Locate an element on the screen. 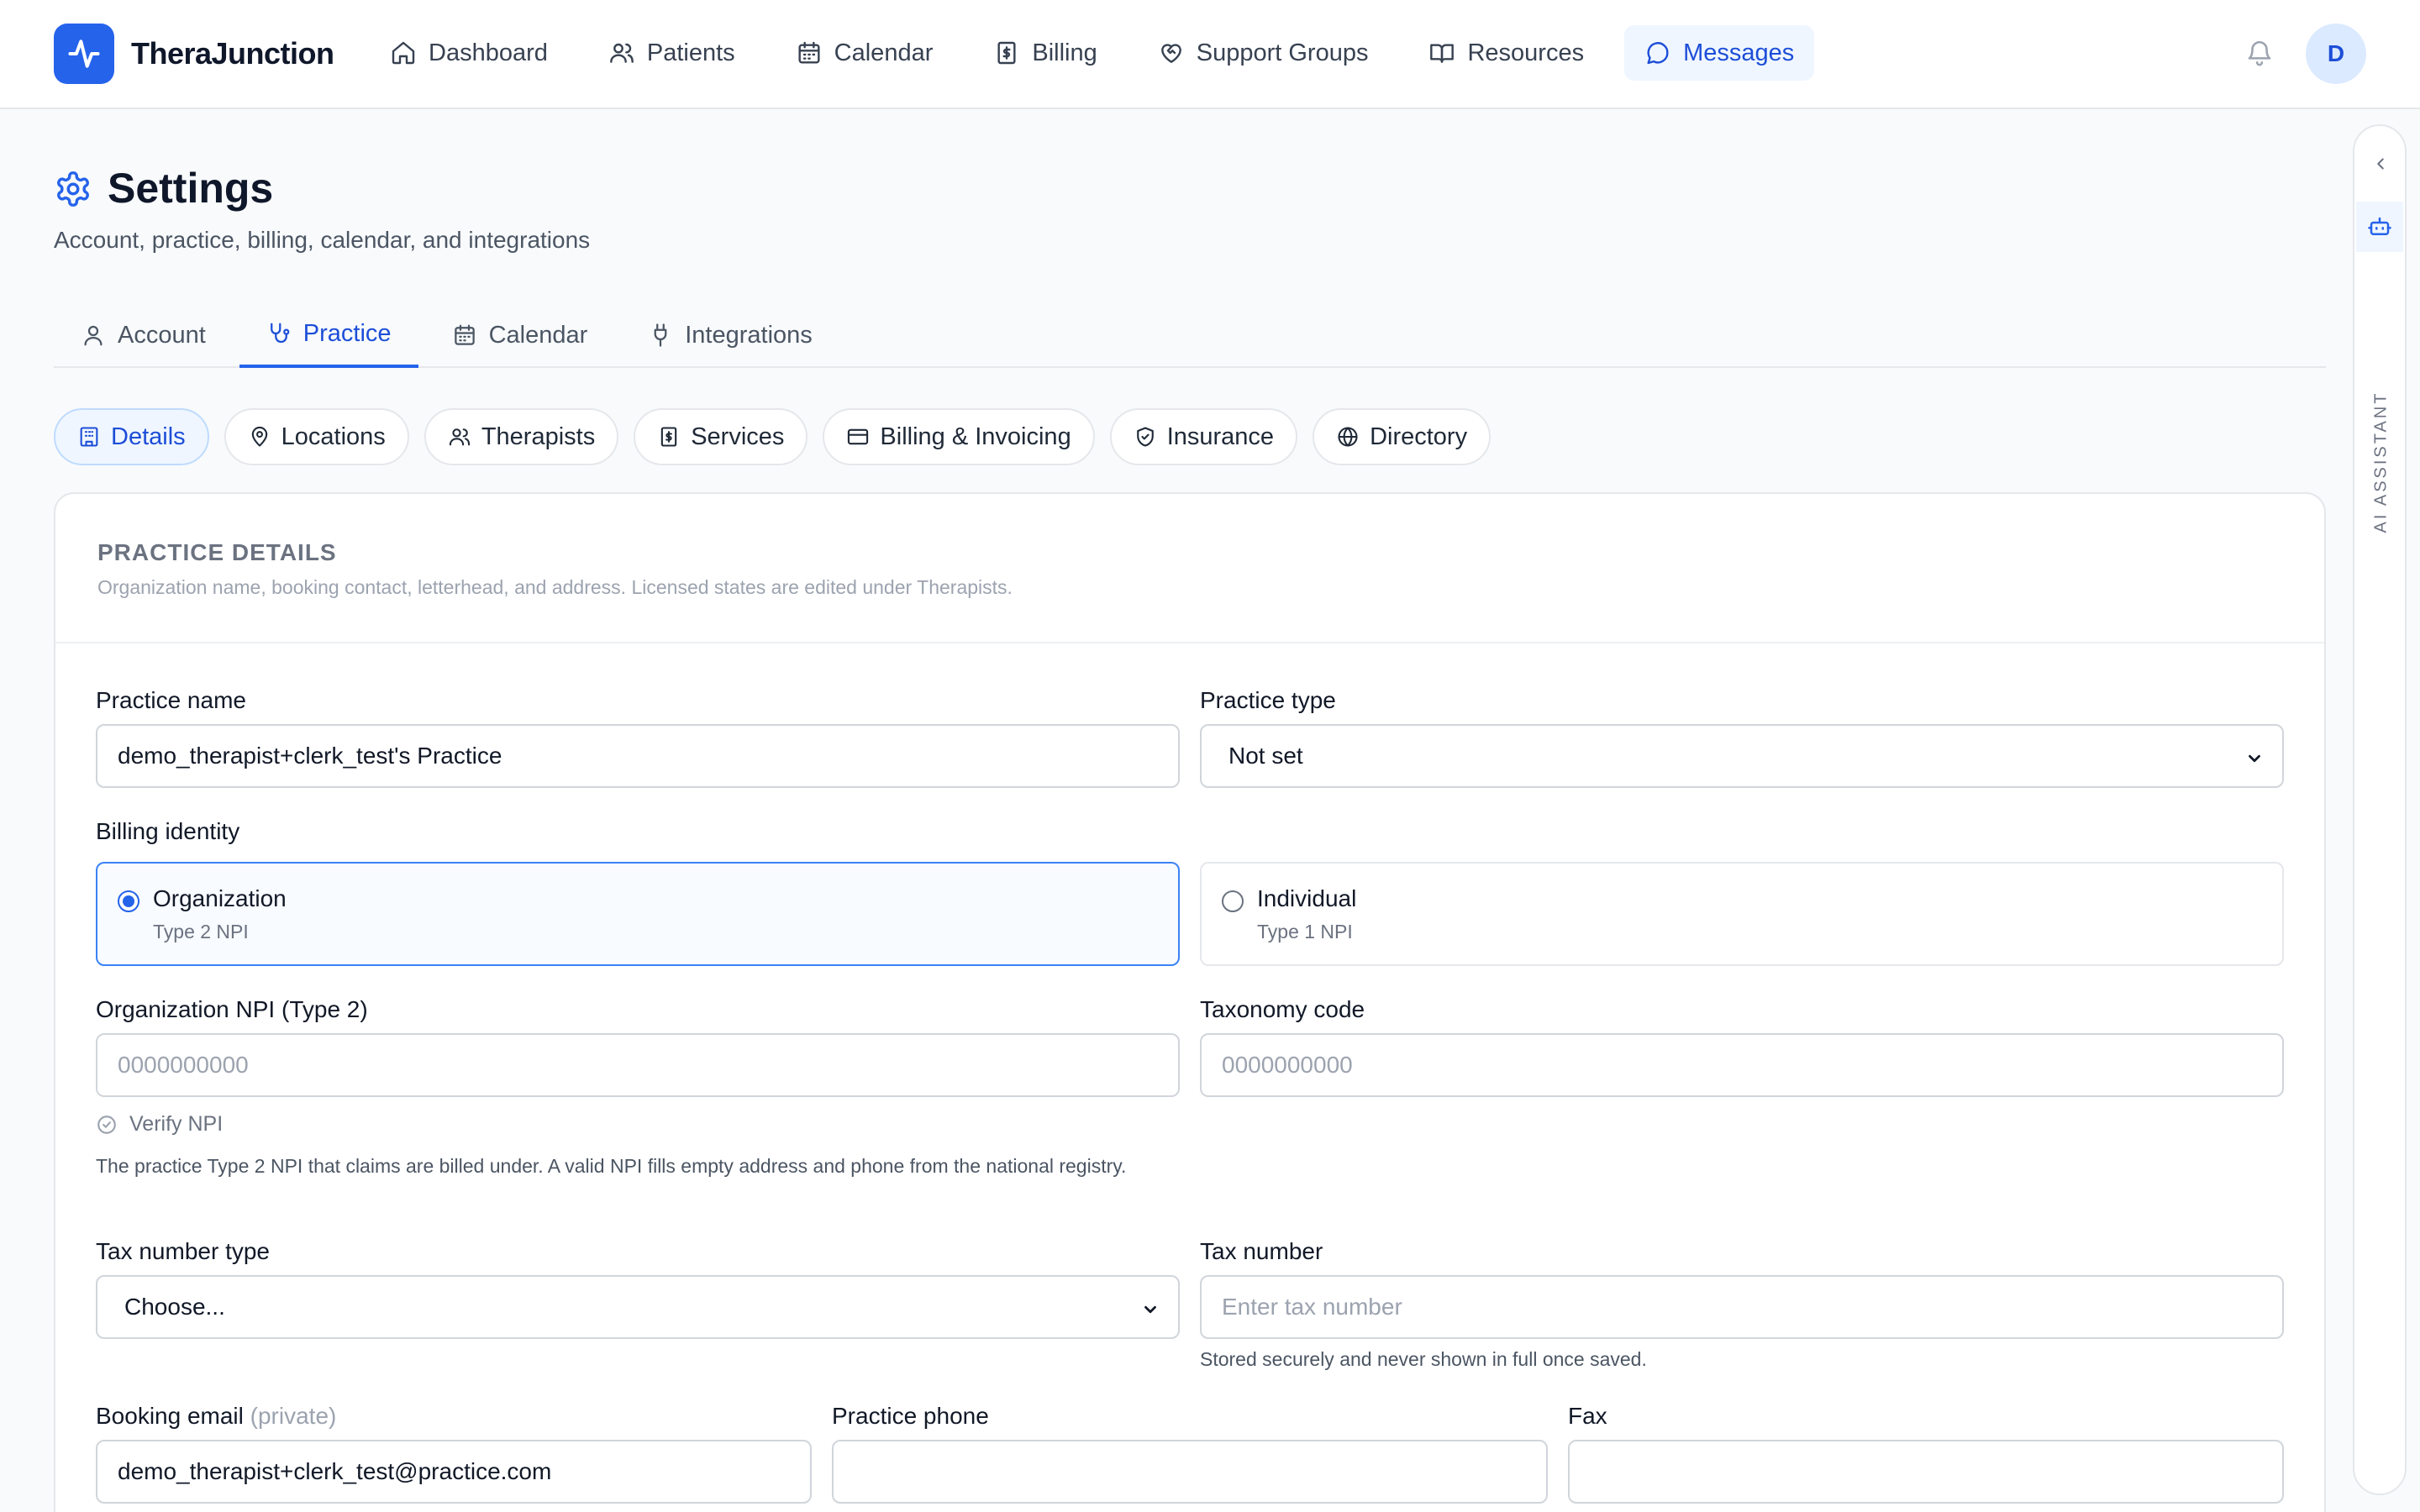  billing-identity-individual: Individual Type 1 NPI is located at coordinates (1742, 914).